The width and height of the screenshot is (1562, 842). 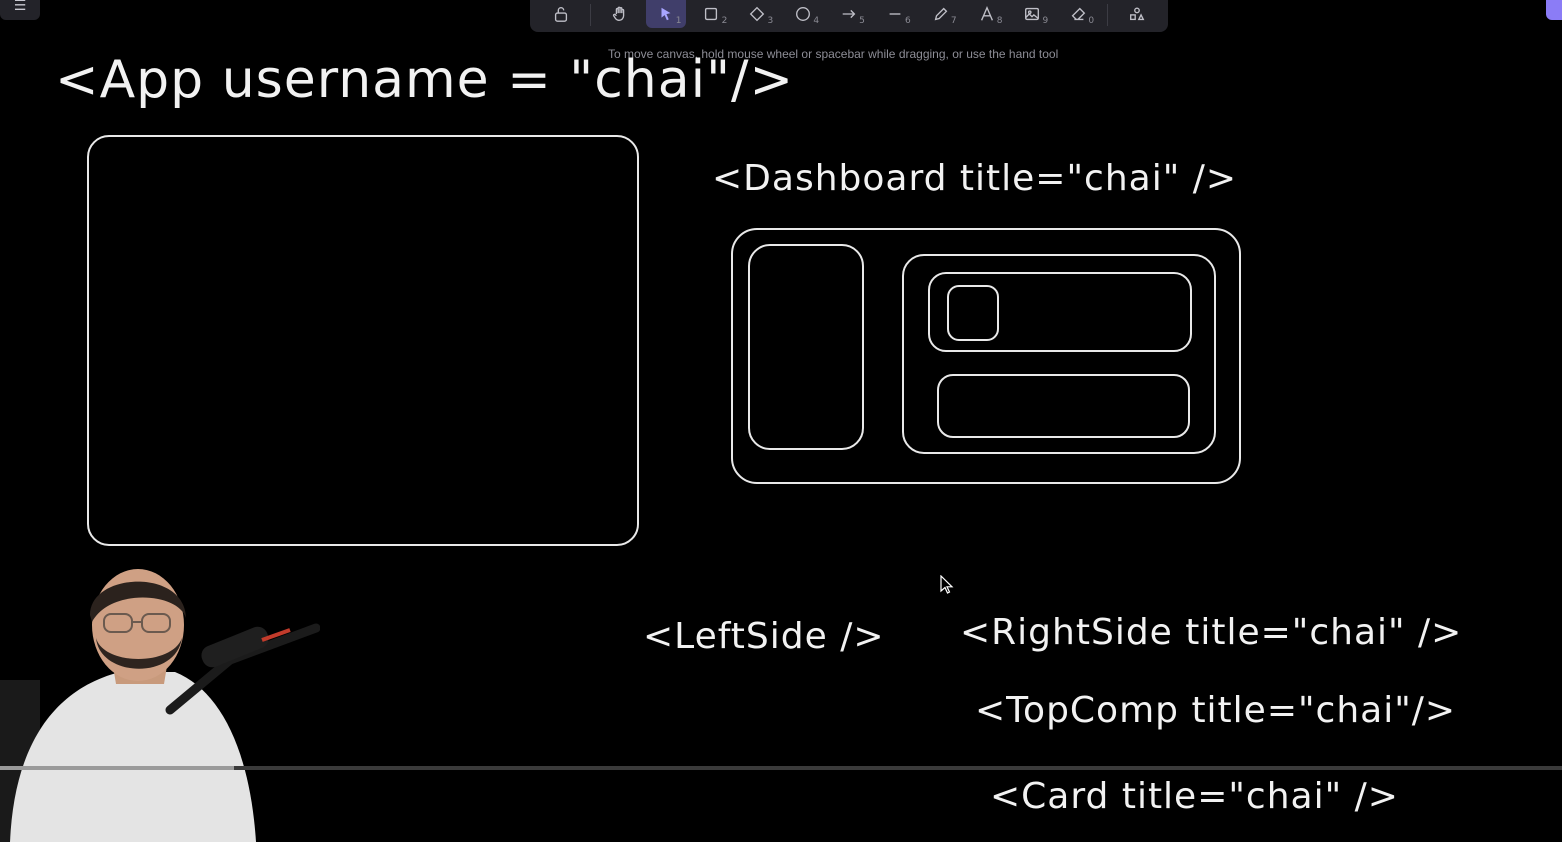 What do you see at coordinates (974, 178) in the screenshot?
I see `dashboard-component-label: <Dashboard title="chai" />` at bounding box center [974, 178].